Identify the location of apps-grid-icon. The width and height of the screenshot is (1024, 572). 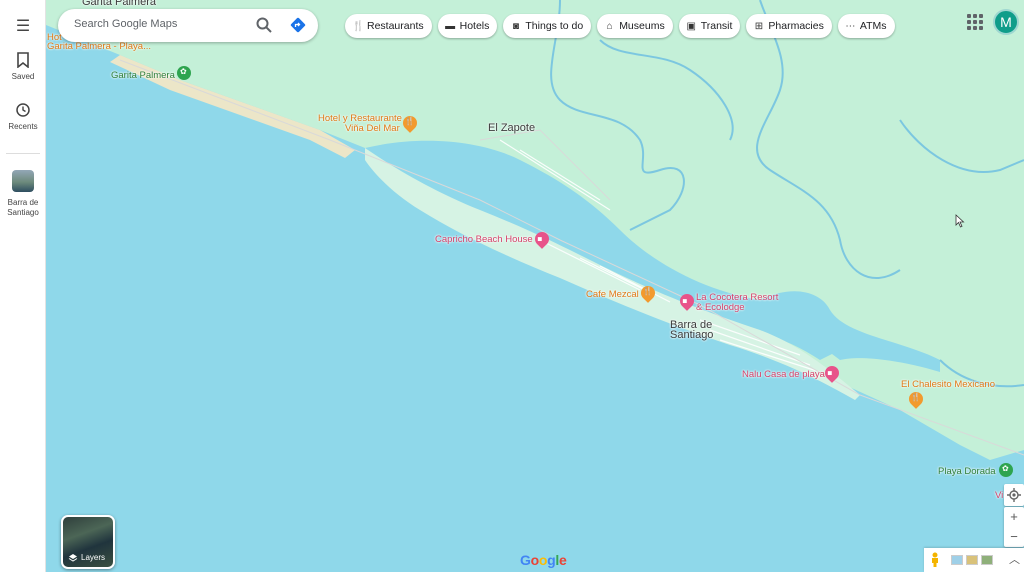
(975, 22).